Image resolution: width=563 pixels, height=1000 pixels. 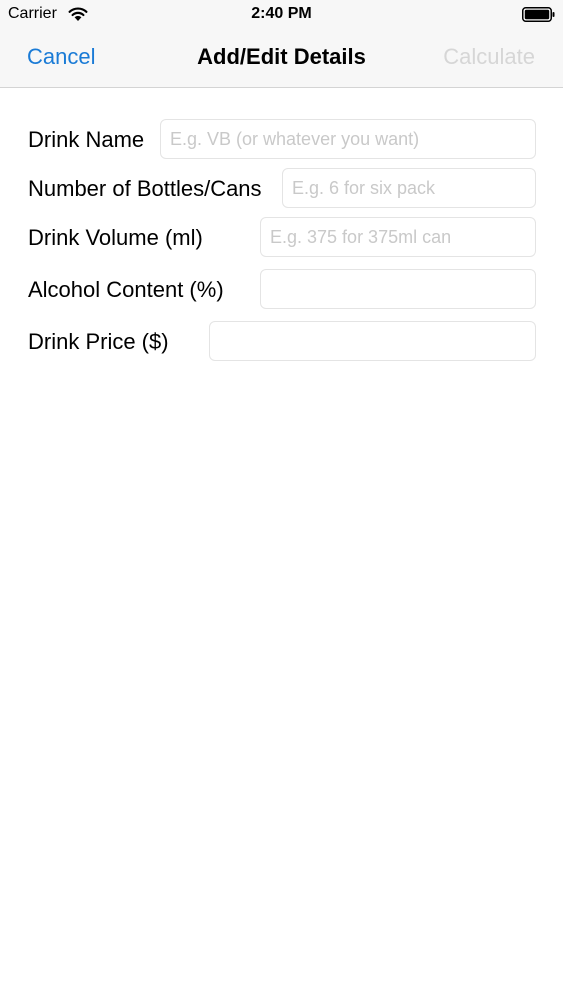 I want to click on form-row-alcohol-content: Alcohol Content (%), so click(x=281, y=290).